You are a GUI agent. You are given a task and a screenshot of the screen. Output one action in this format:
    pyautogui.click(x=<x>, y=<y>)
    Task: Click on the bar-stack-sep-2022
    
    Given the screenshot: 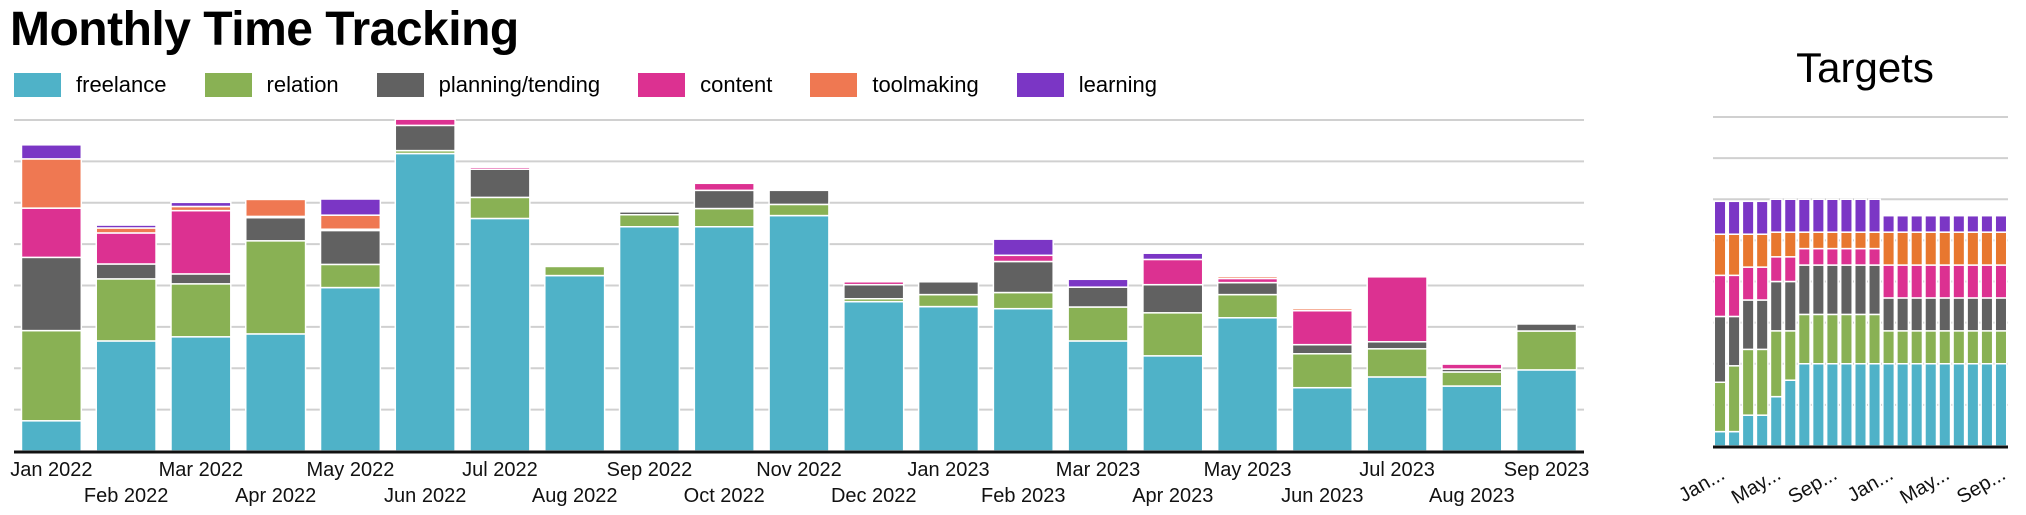 What is the action you would take?
    pyautogui.click(x=1832, y=322)
    